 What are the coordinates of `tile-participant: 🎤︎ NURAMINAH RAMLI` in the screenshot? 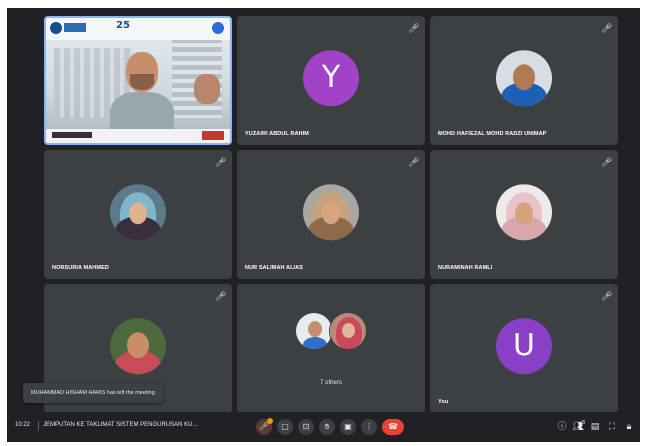 It's located at (524, 214).